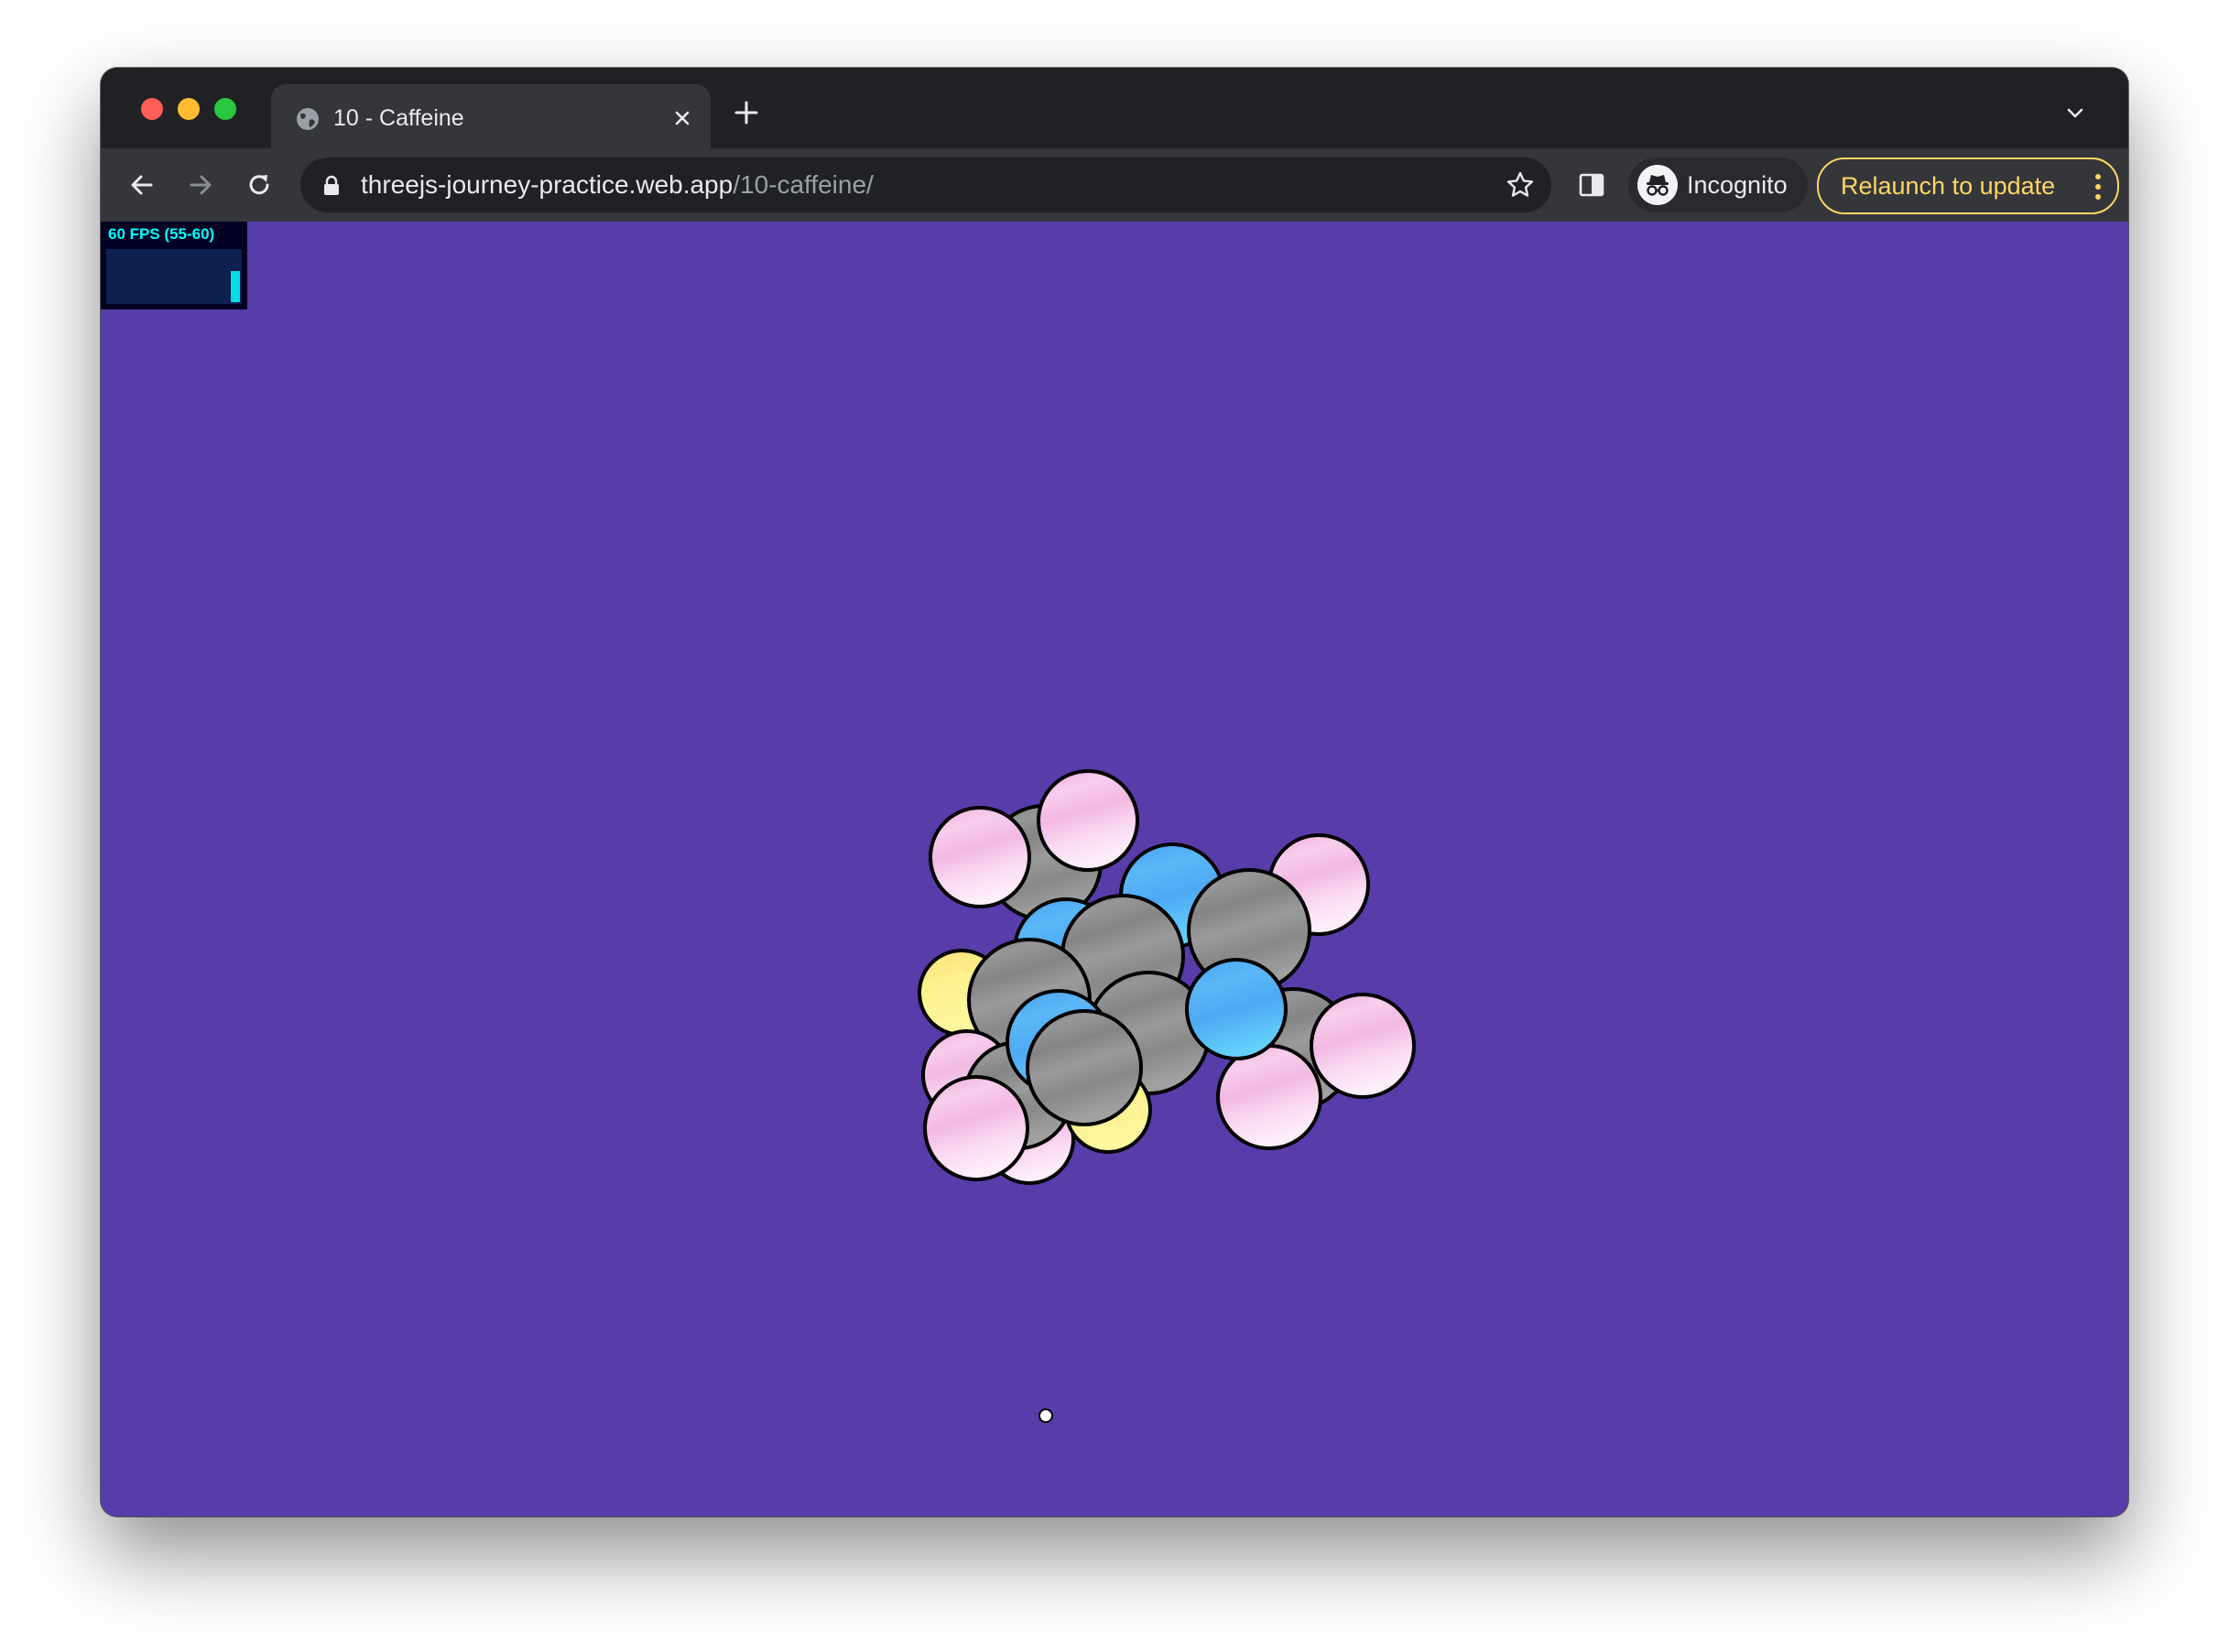  Describe the element at coordinates (803, 185) in the screenshot. I see `url-path: /10-caffeine/` at that location.